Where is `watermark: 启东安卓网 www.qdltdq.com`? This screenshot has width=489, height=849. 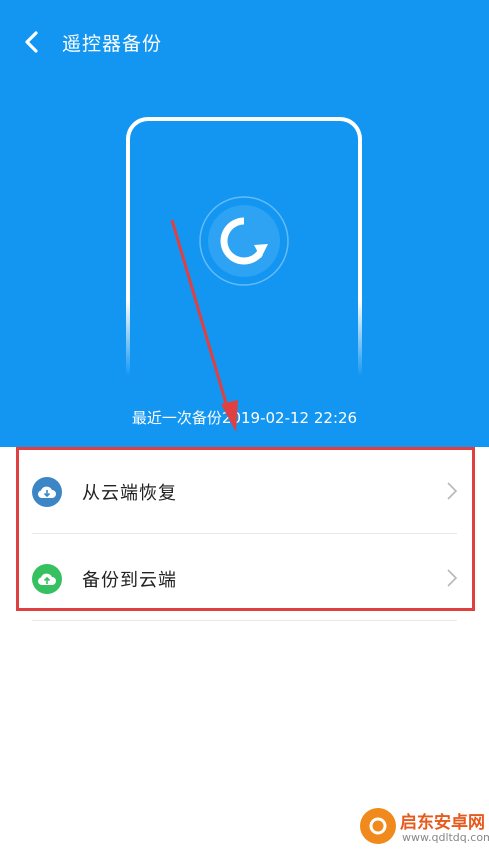
watermark: 启东安卓网 www.qdltdq.com is located at coordinates (424, 826).